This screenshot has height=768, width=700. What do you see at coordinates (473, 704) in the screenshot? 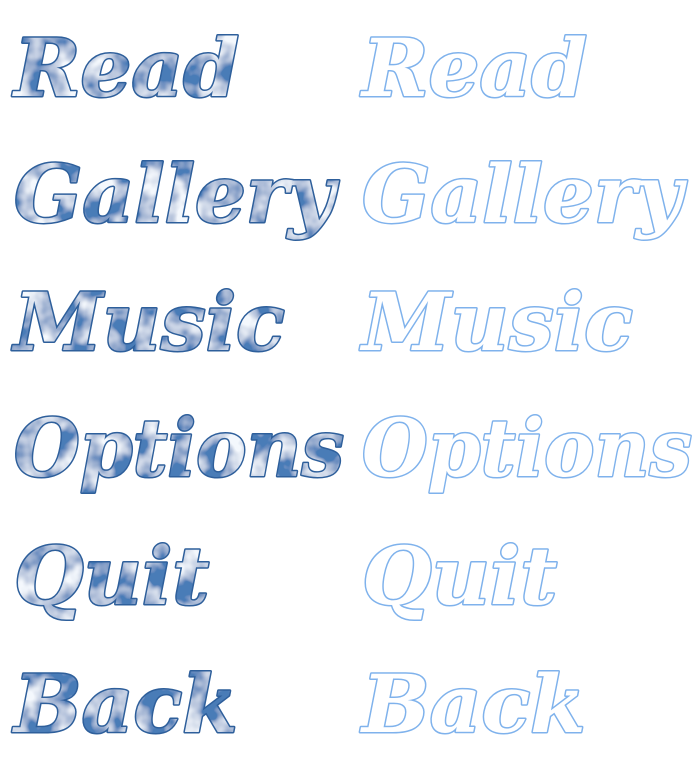
I see `back-button-idle: Back` at bounding box center [473, 704].